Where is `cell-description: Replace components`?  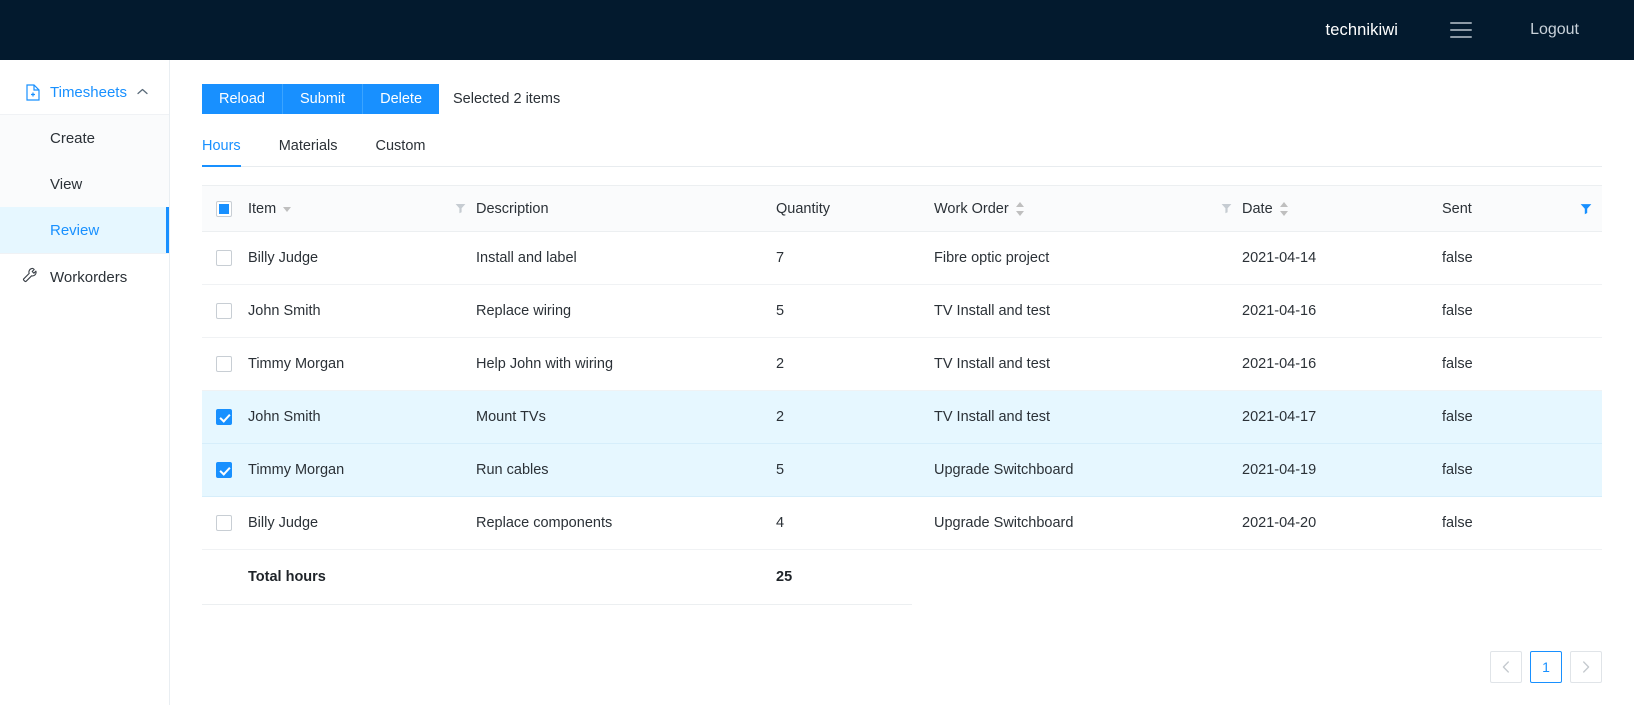
cell-description: Replace components is located at coordinates (626, 523).